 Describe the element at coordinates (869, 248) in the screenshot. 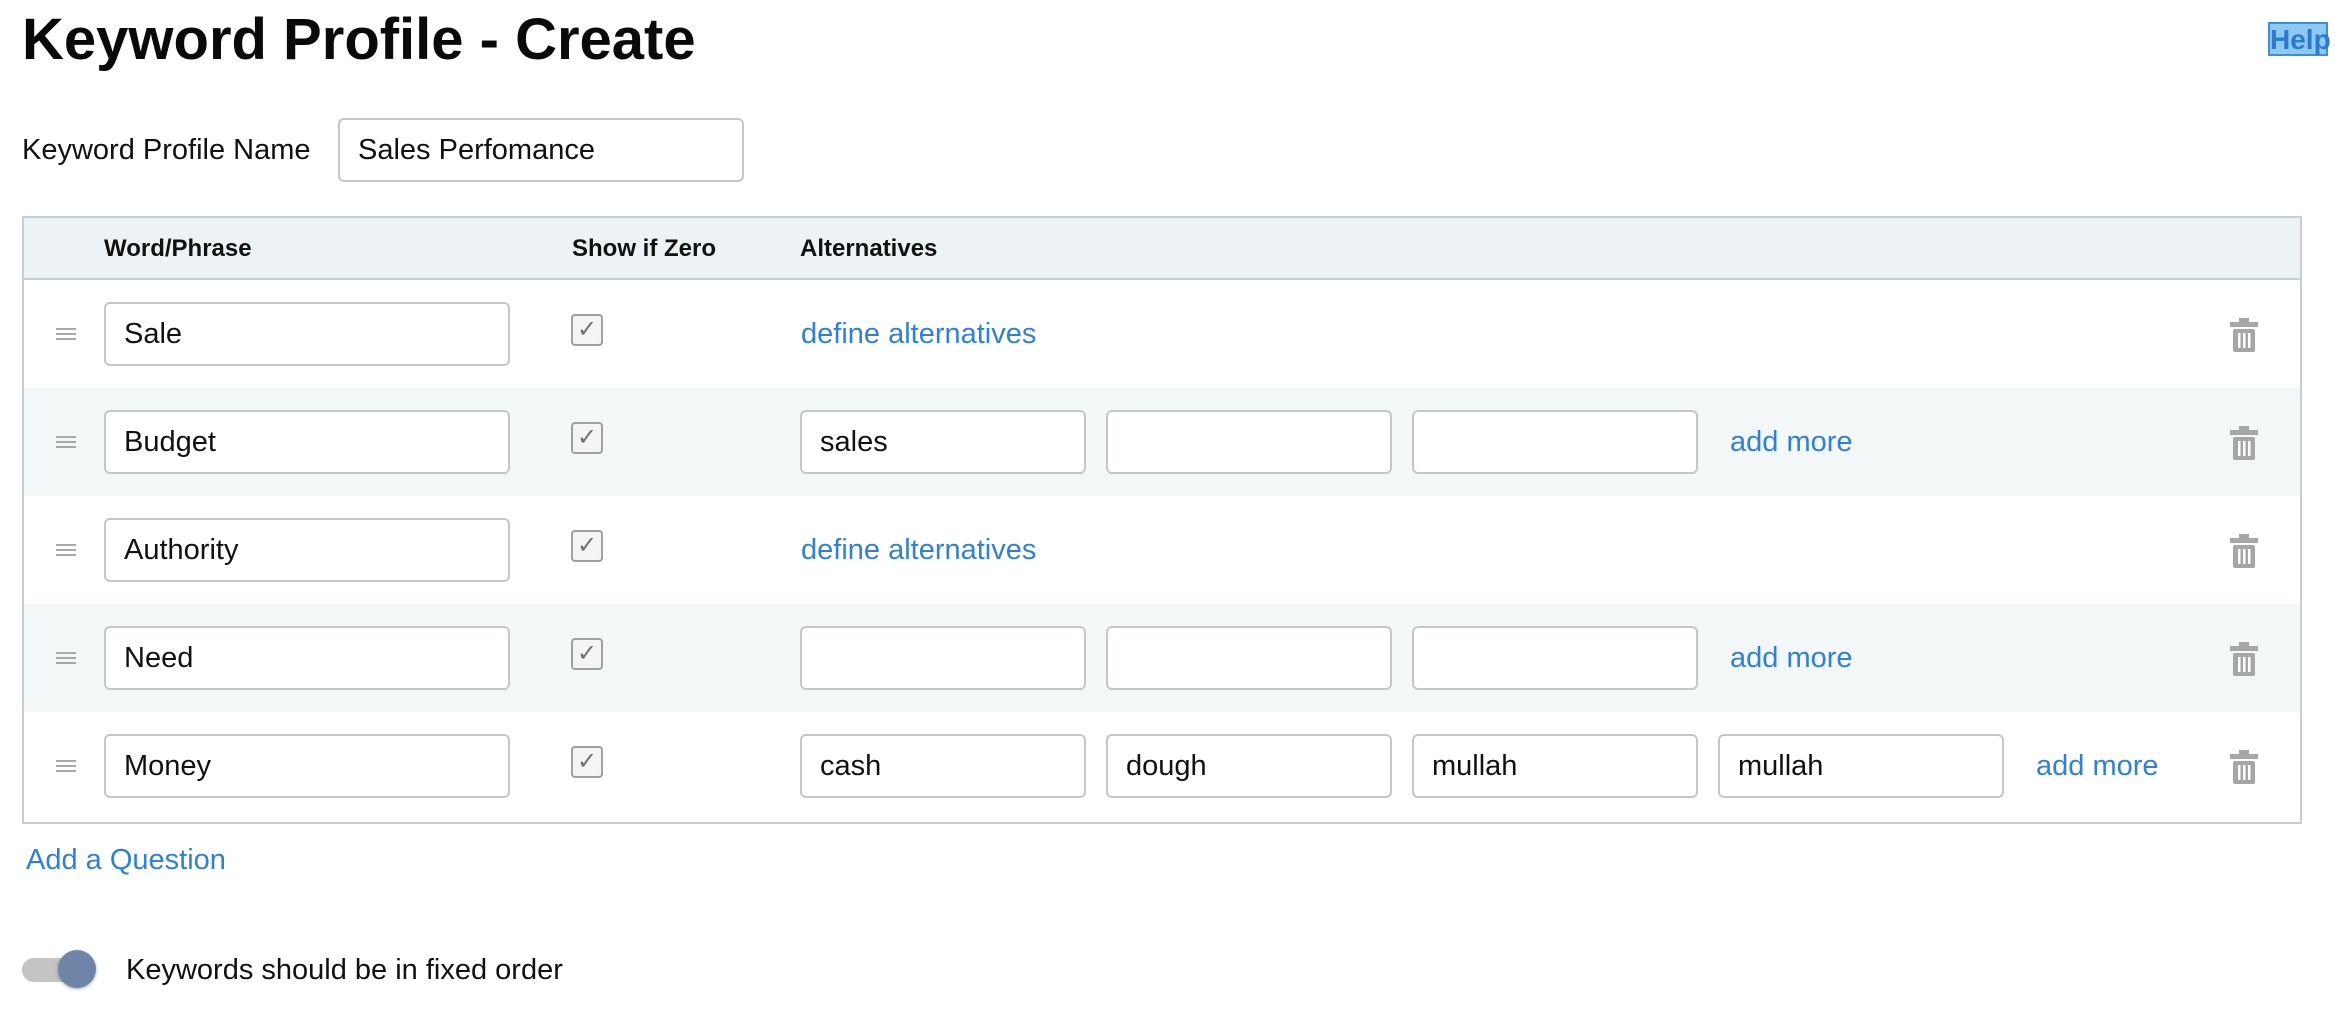

I see `column-header-alternatives: Alternatives` at that location.